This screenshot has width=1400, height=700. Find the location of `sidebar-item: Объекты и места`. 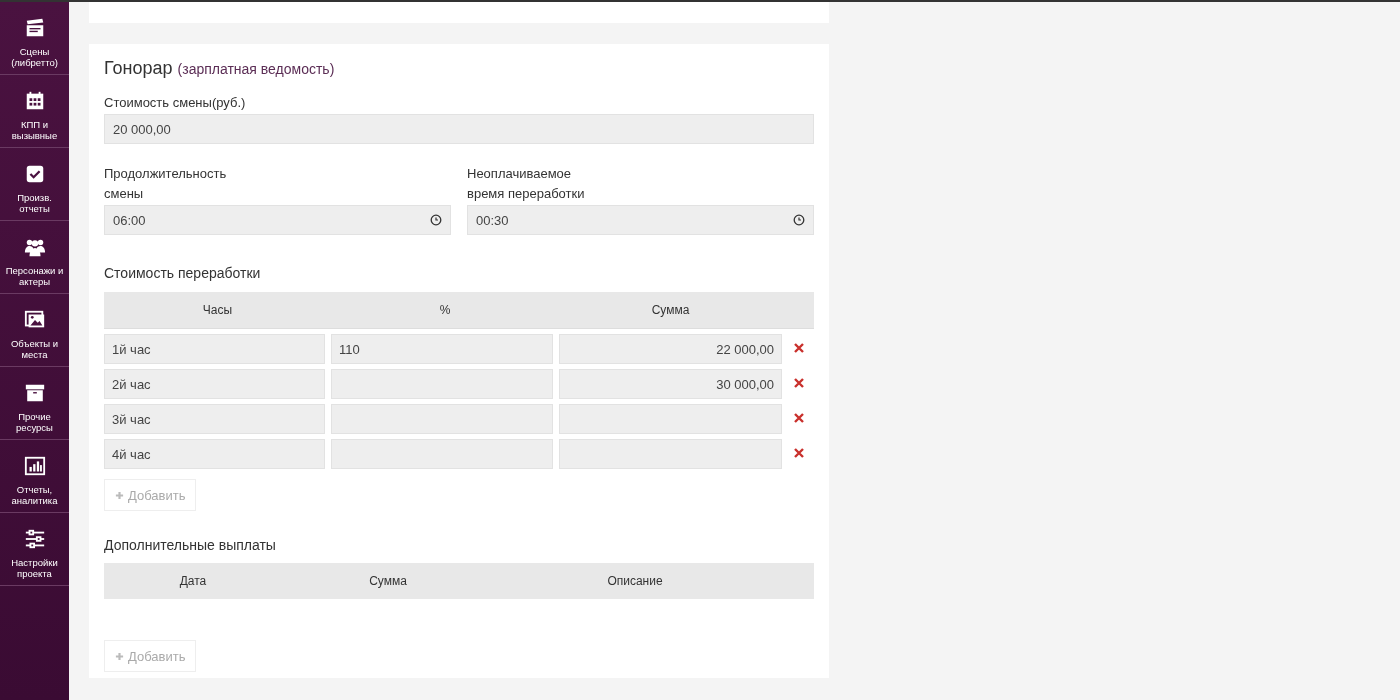

sidebar-item: Объекты и места is located at coordinates (34, 330).